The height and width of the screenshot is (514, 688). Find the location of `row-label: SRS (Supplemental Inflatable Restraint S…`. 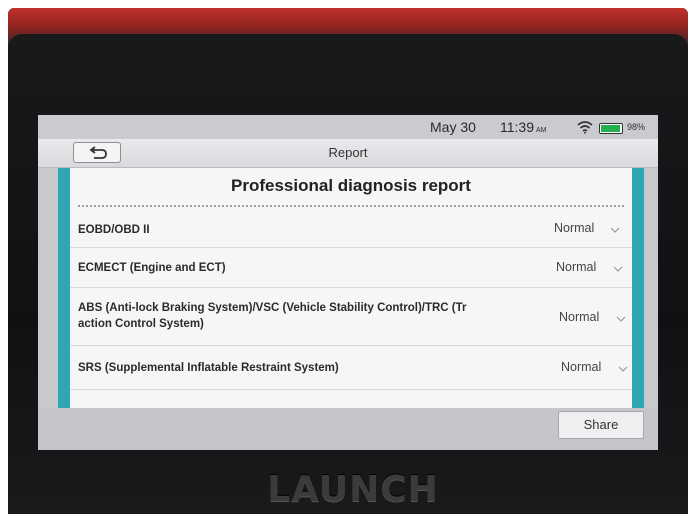

row-label: SRS (Supplemental Inflatable Restraint S… is located at coordinates (208, 368).